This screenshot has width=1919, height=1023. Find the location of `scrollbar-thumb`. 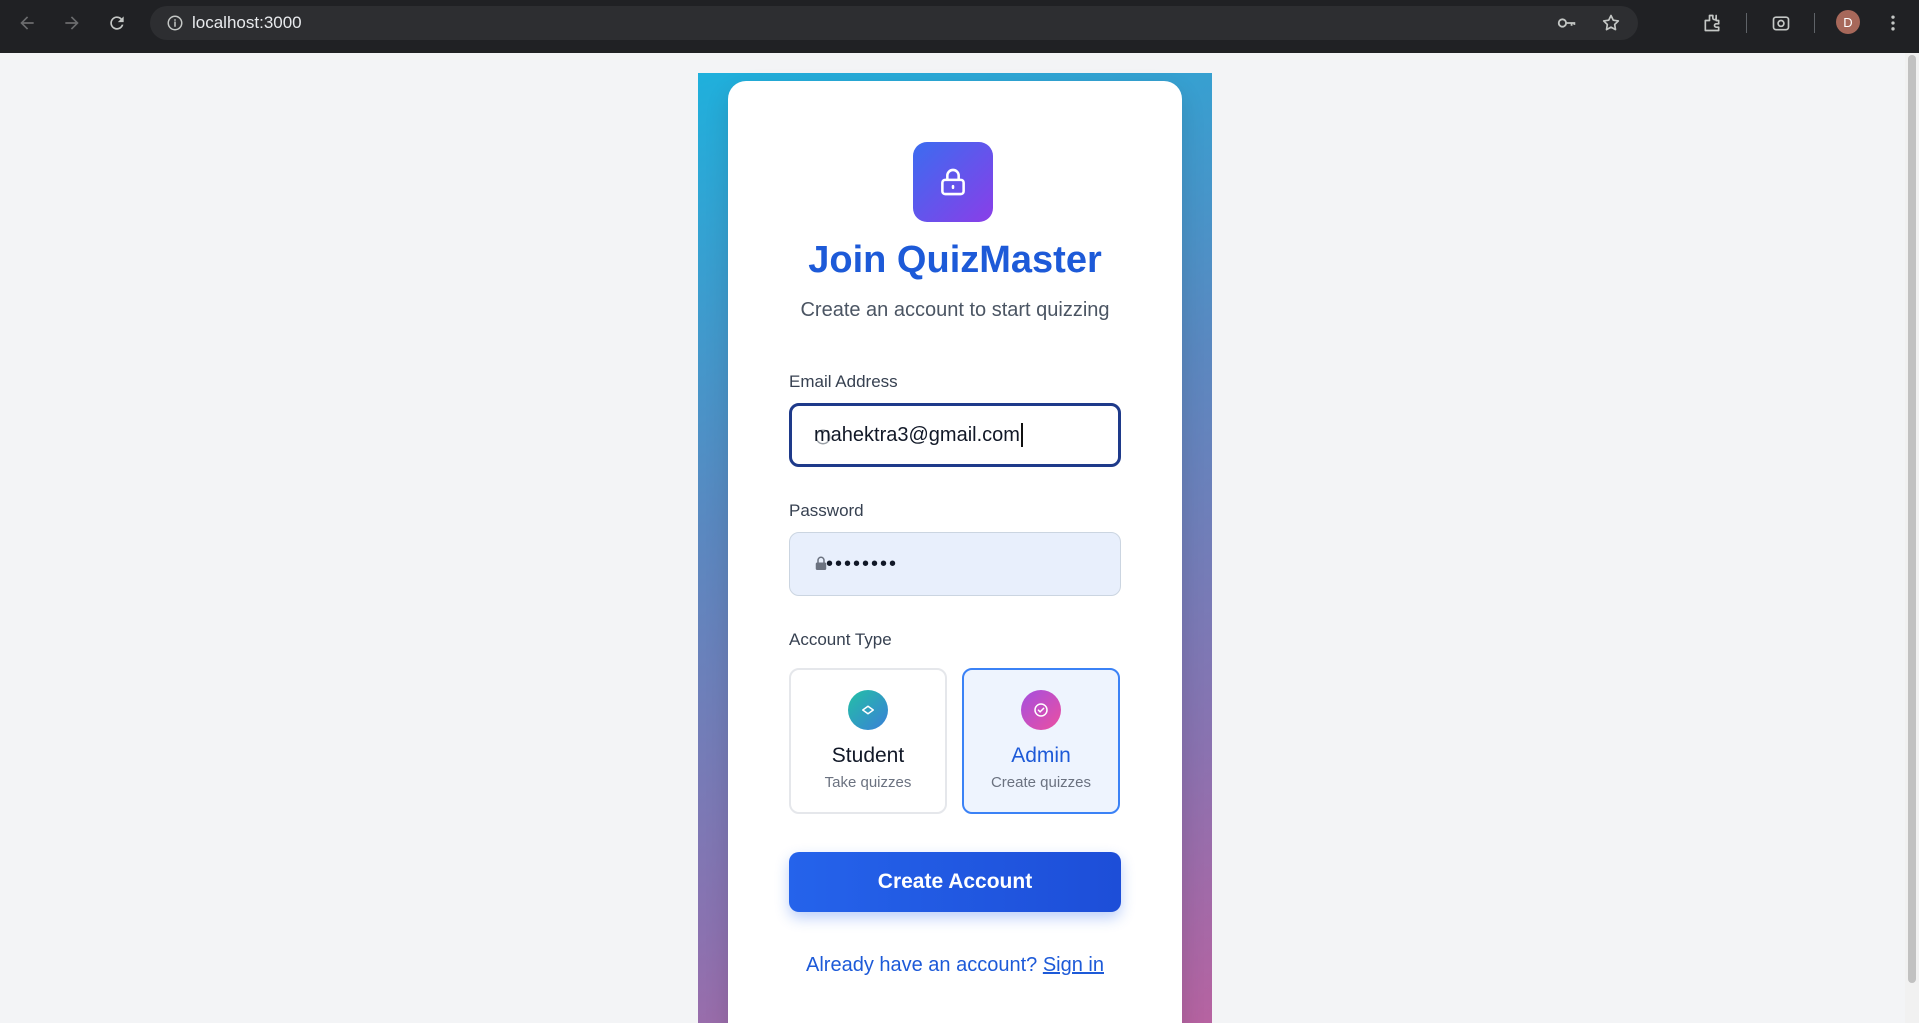

scrollbar-thumb is located at coordinates (1912, 519).